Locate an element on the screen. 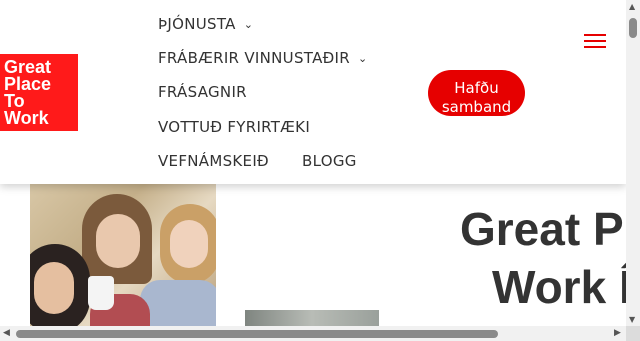 The image size is (640, 341). hero-title: Great P Work Í is located at coordinates (543, 258).